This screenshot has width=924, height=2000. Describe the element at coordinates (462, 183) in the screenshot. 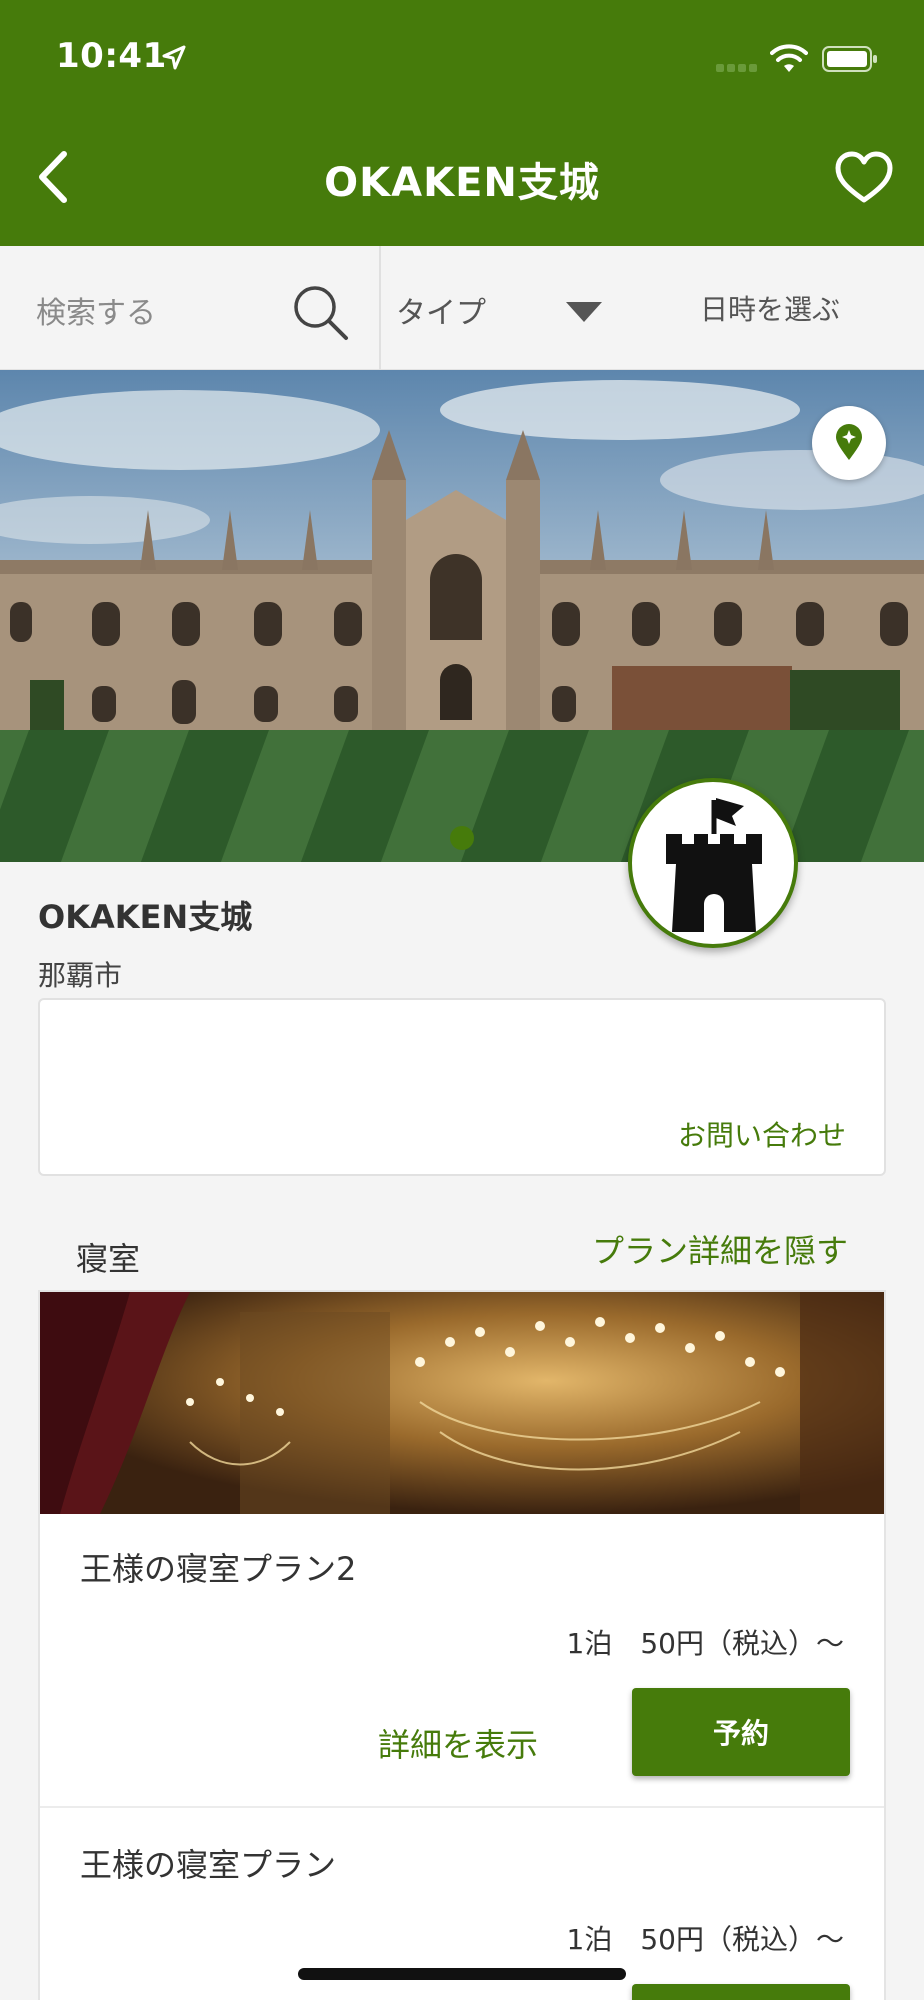

I see `page-title: OKAKEN支城` at that location.